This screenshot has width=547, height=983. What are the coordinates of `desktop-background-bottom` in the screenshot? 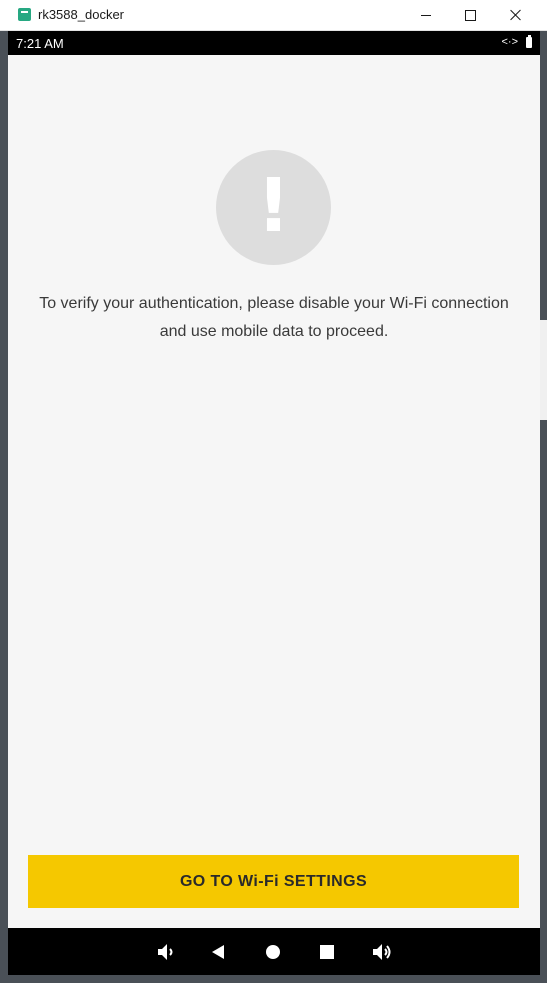 It's located at (273, 979).